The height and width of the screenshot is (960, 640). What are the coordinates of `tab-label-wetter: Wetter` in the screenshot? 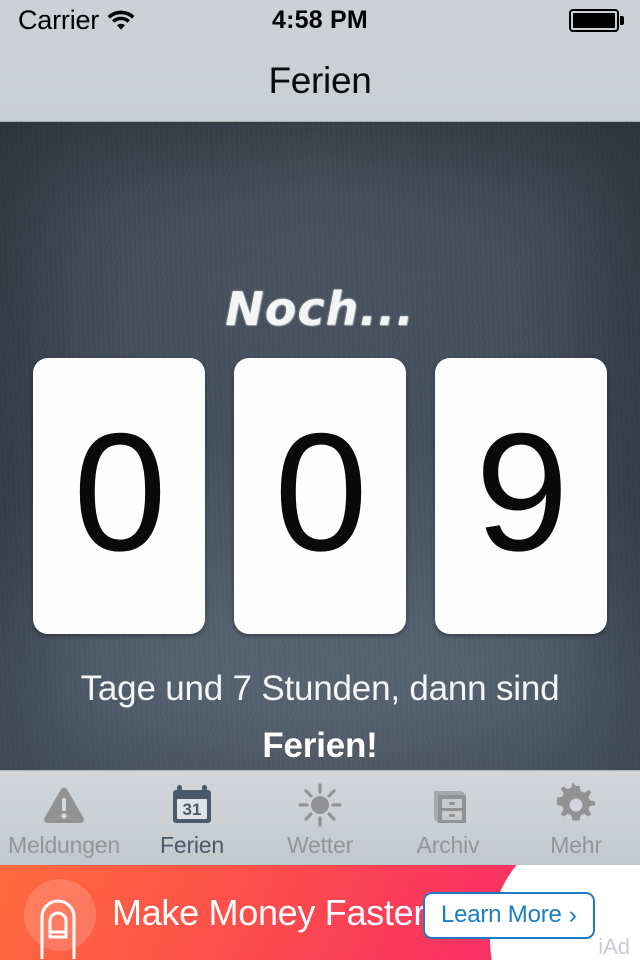 It's located at (320, 844).